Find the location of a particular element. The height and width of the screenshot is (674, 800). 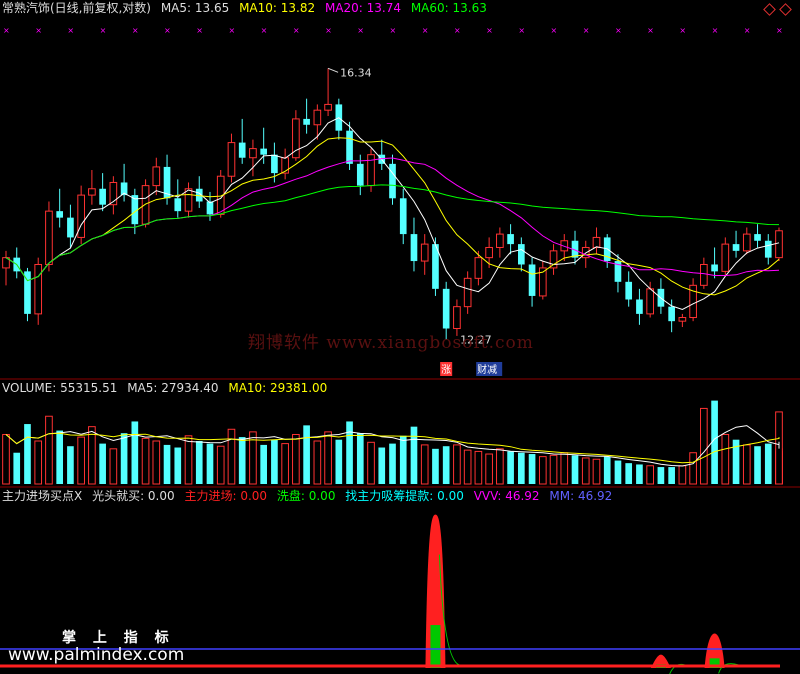

rise-flag: 涨 is located at coordinates (446, 370).